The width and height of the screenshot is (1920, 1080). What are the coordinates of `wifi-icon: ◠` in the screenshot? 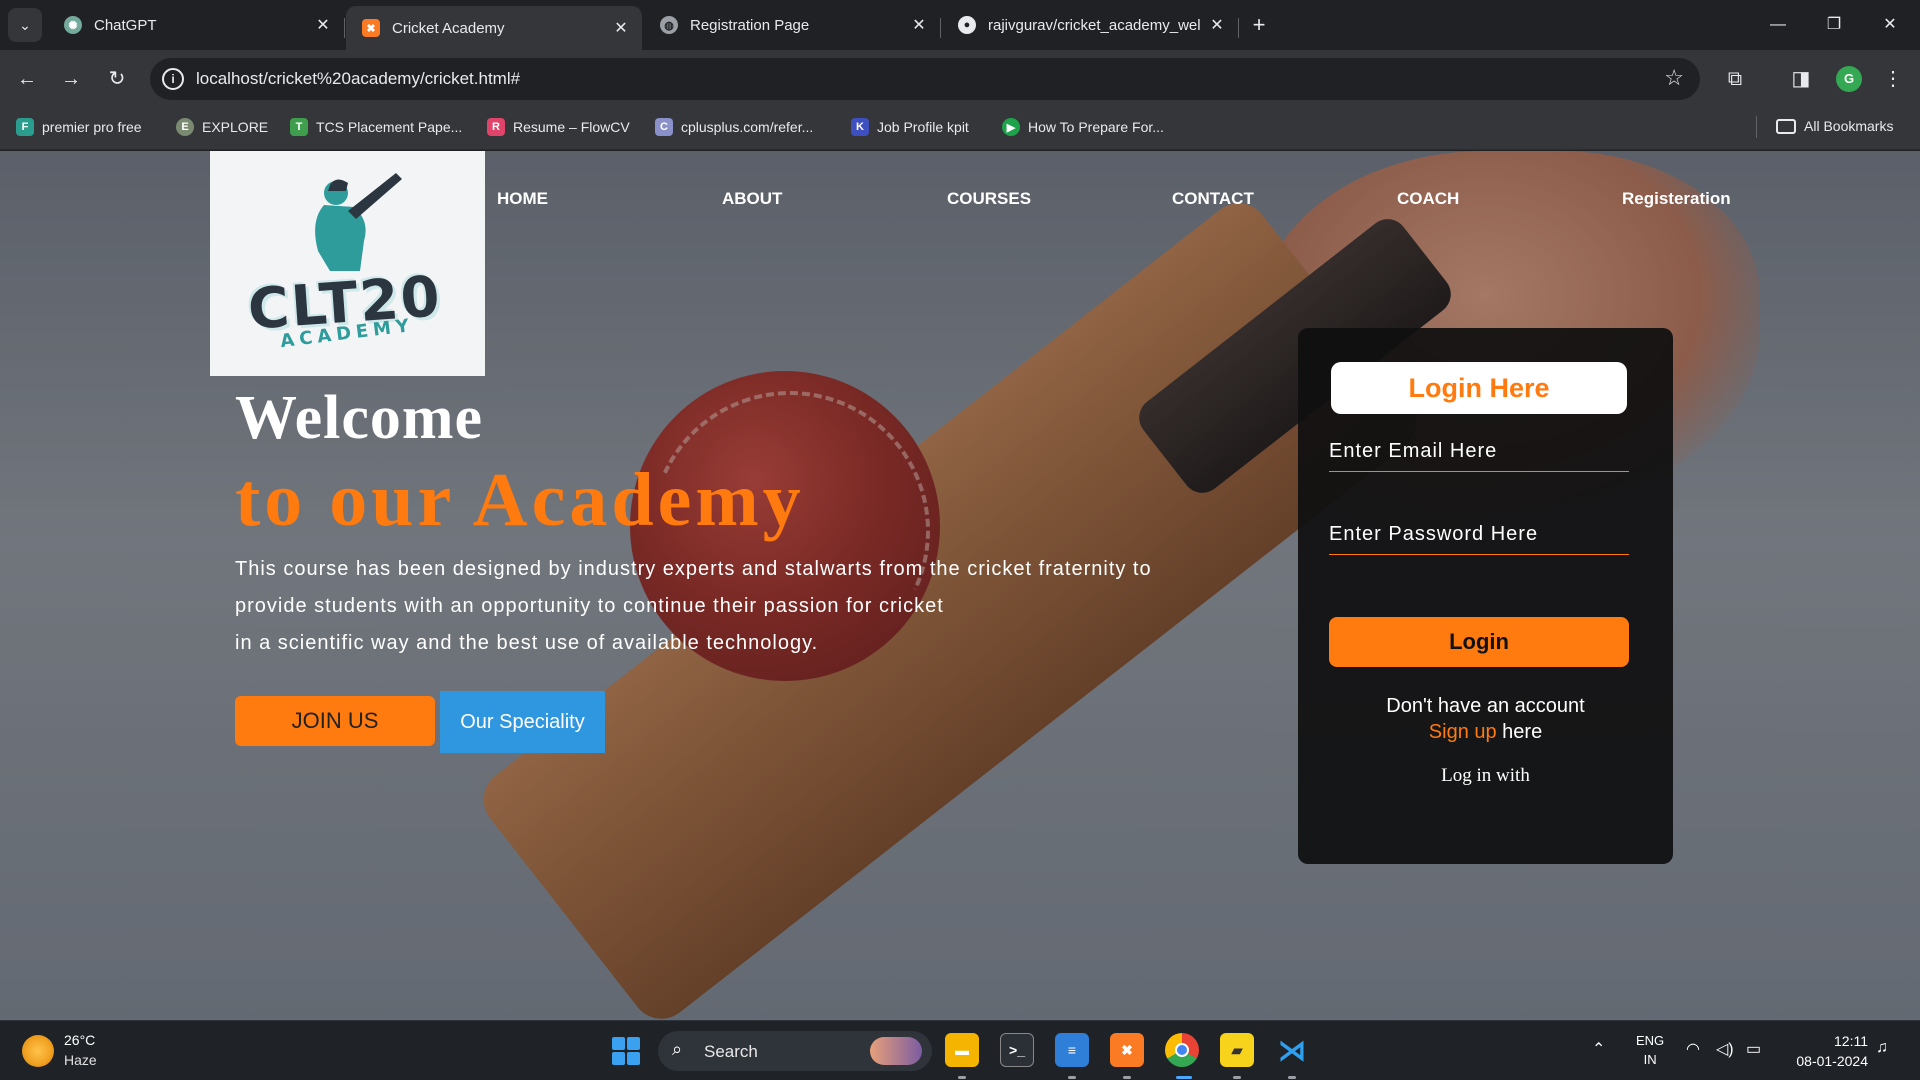 It's located at (1693, 1049).